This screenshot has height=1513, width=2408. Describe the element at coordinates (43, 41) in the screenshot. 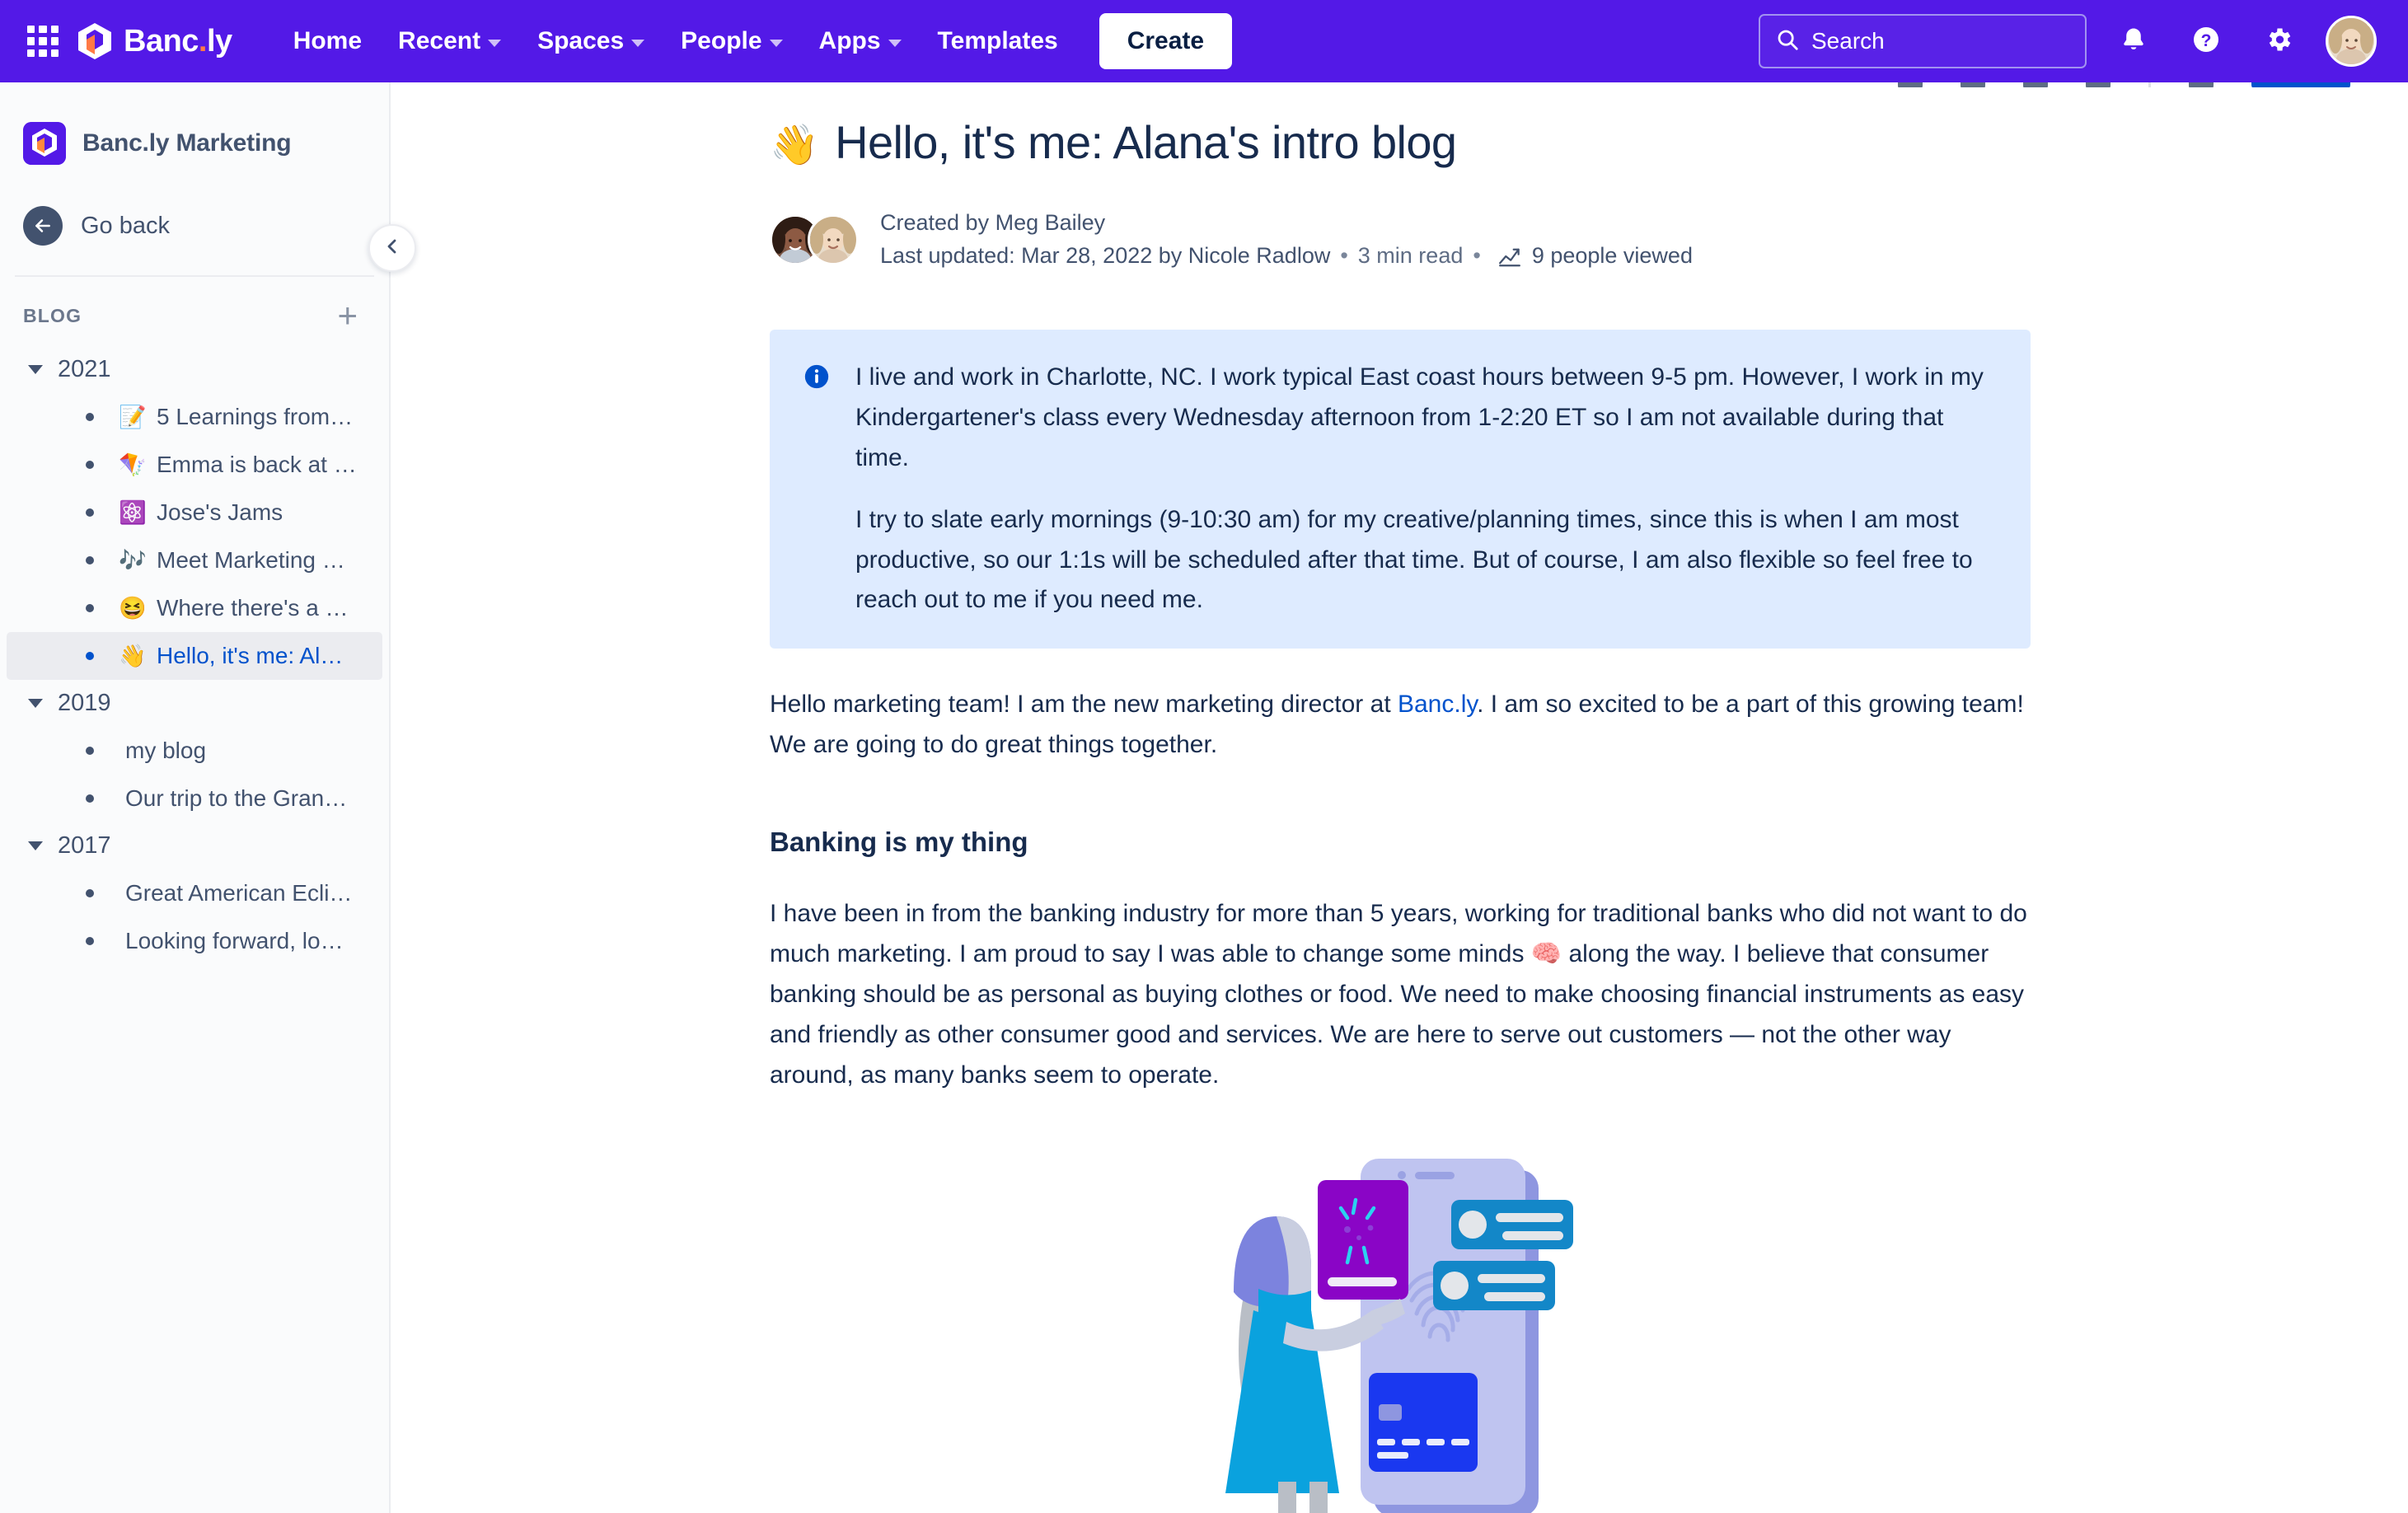

I see `app-switcher-icon` at that location.